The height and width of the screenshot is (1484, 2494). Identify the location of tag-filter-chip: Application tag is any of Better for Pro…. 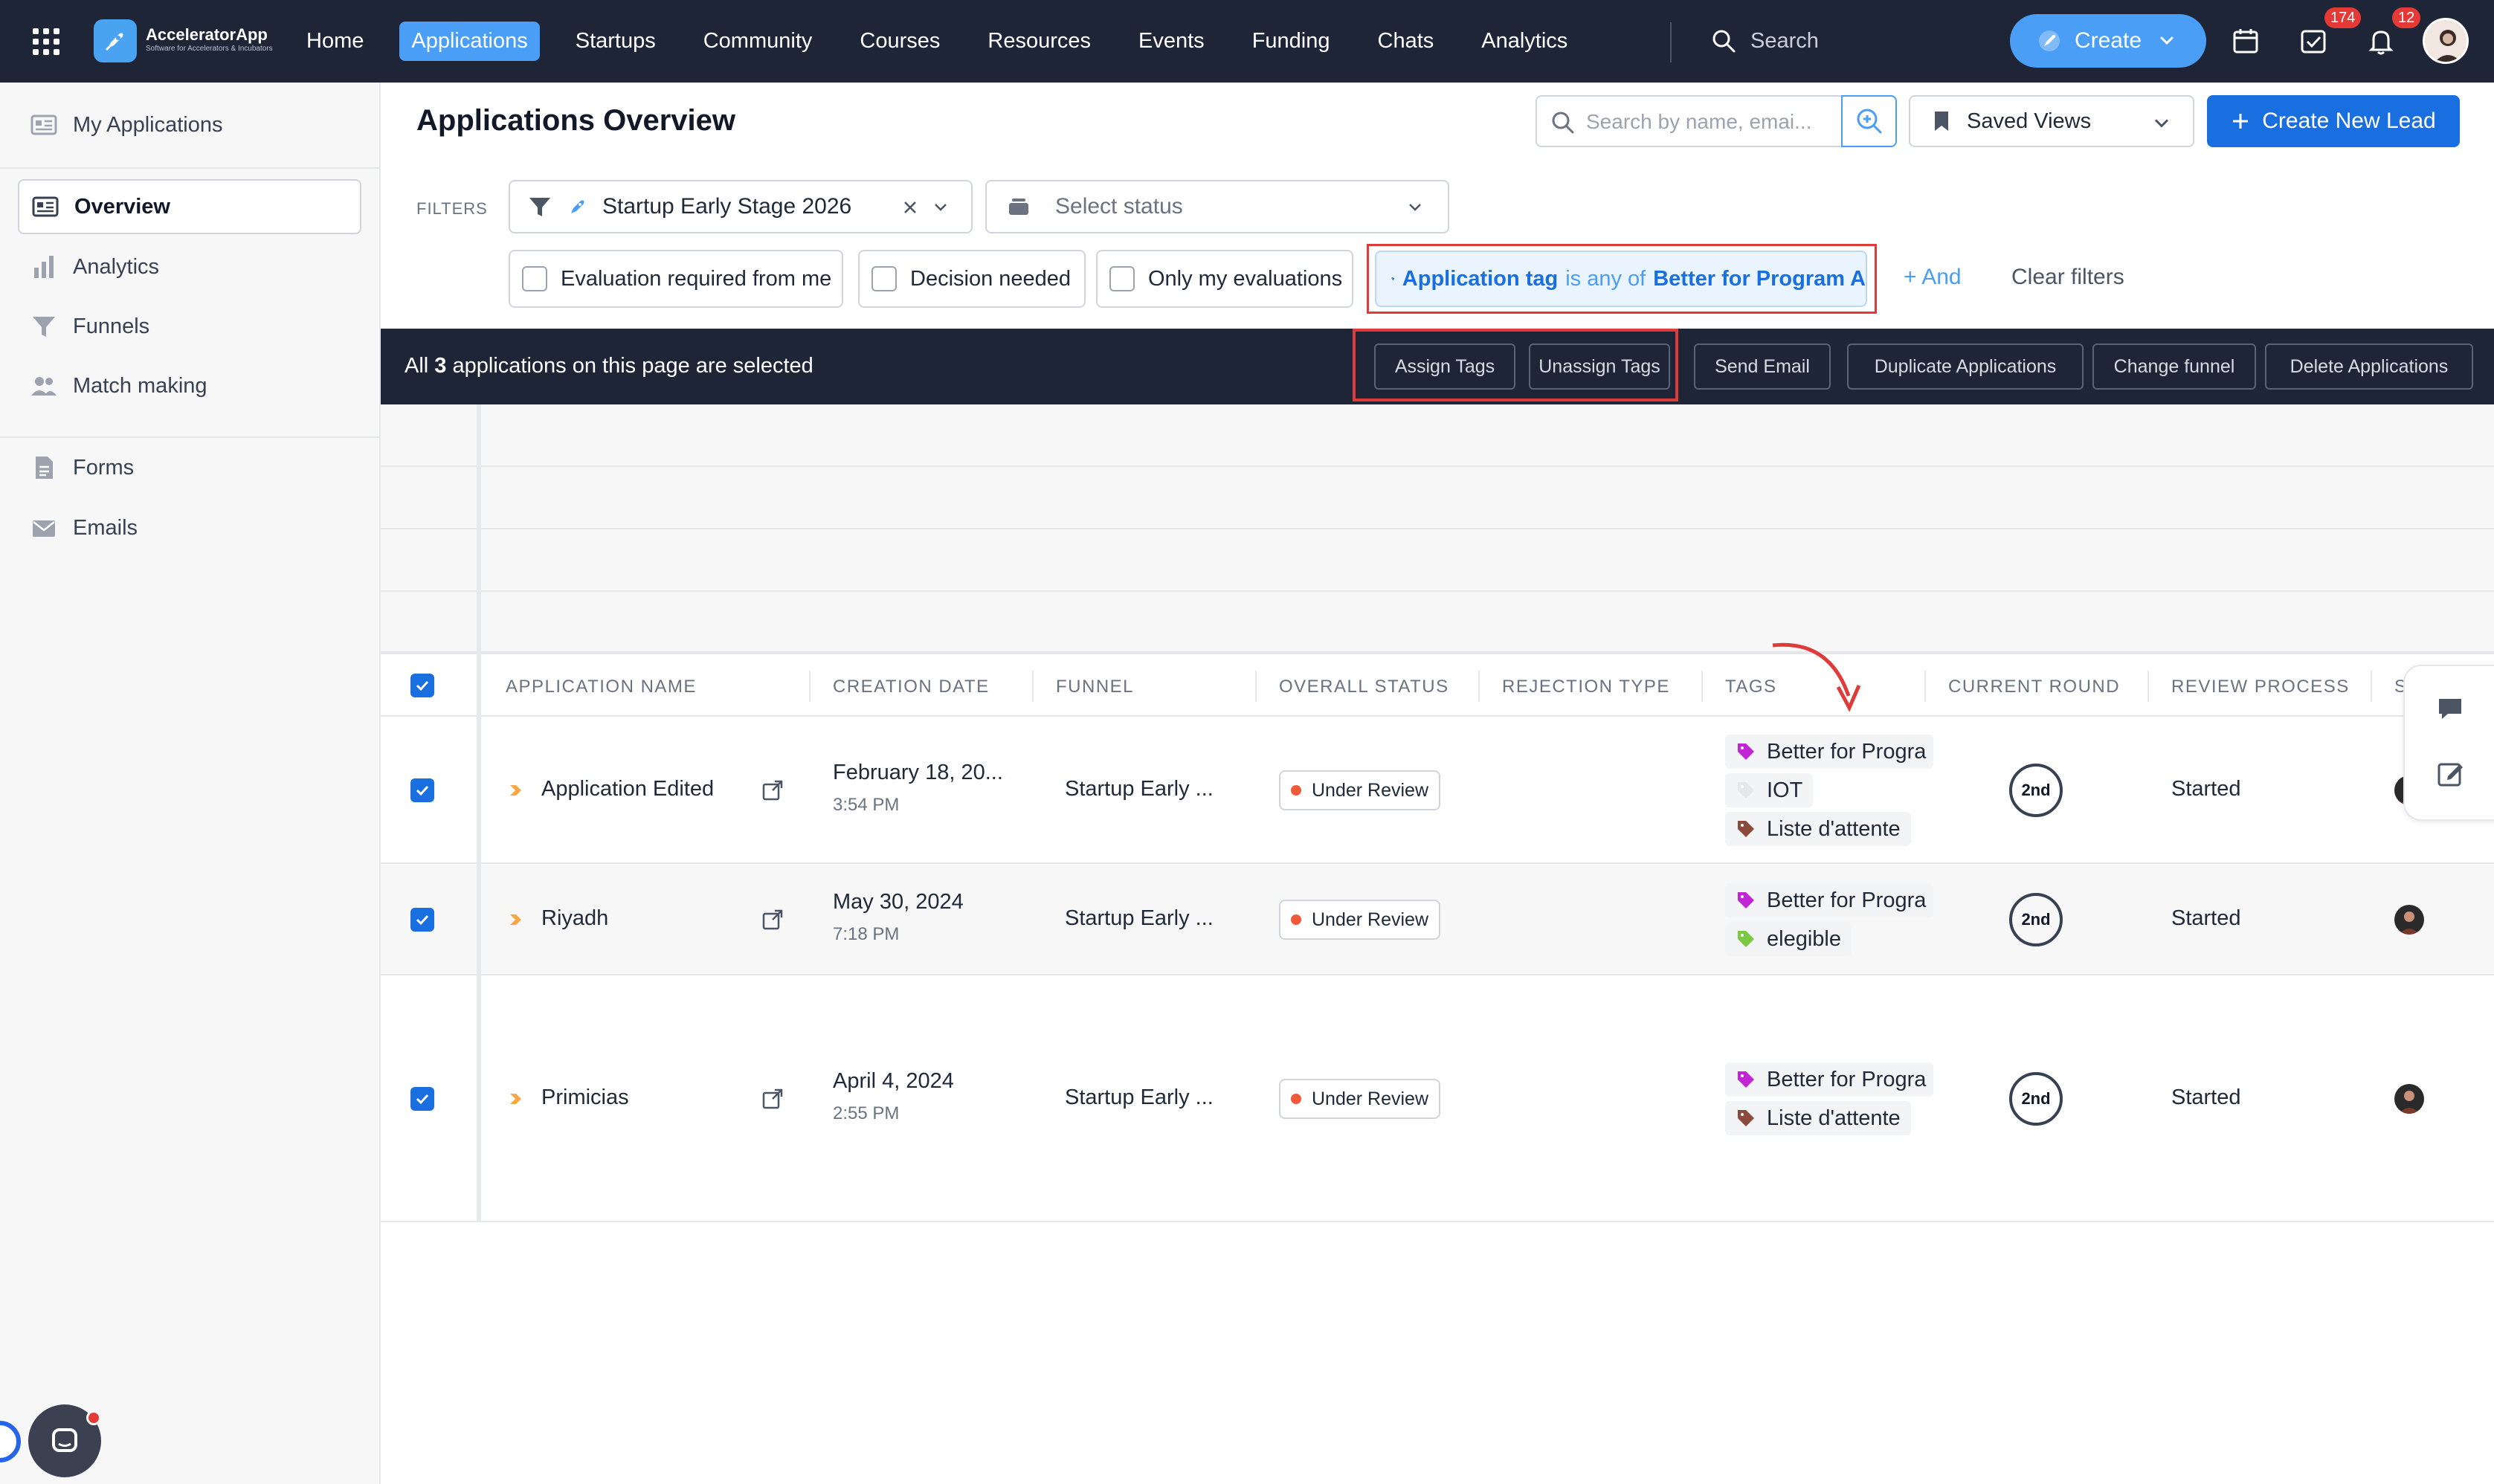
(1621, 279).